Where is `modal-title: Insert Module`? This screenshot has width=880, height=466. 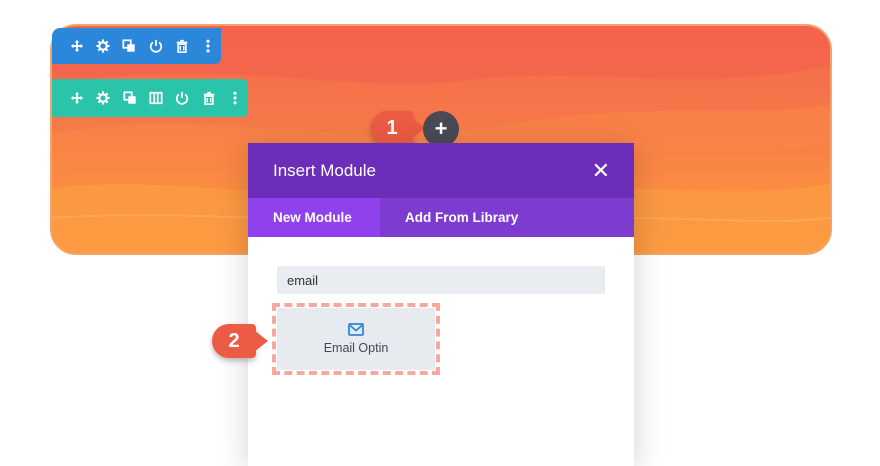 modal-title: Insert Module is located at coordinates (324, 170).